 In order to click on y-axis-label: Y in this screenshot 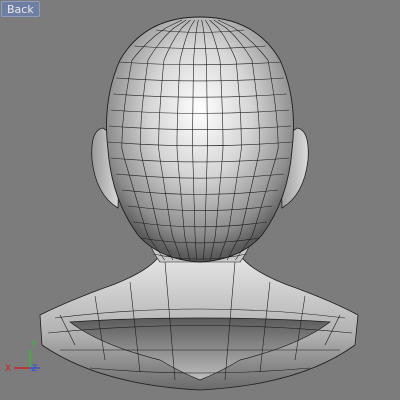, I will do `click(33, 345)`.